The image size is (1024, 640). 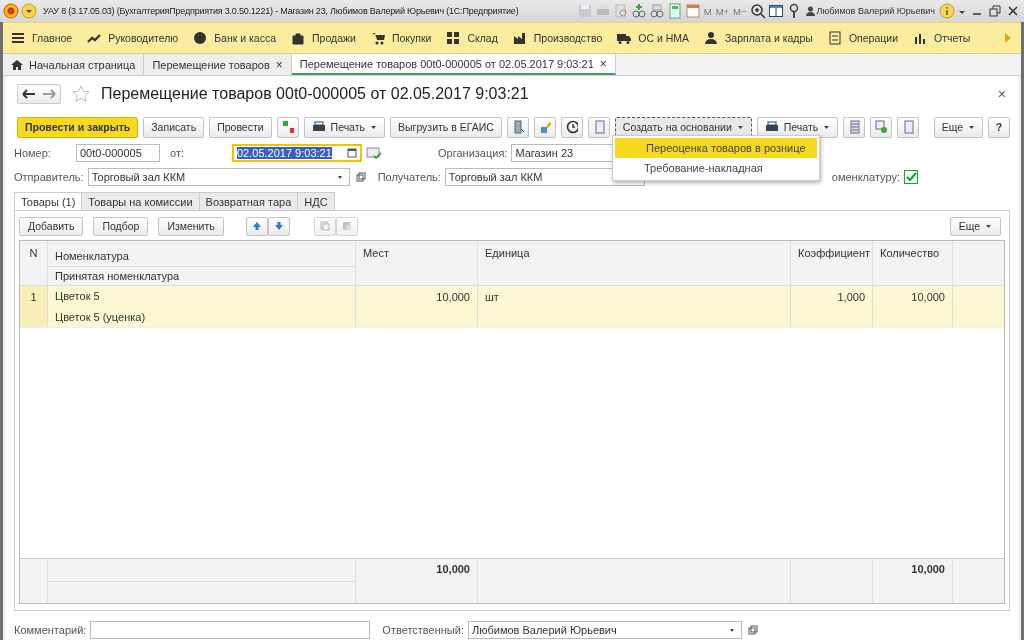 What do you see at coordinates (417, 263) in the screenshot?
I see `column-header: Мест` at bounding box center [417, 263].